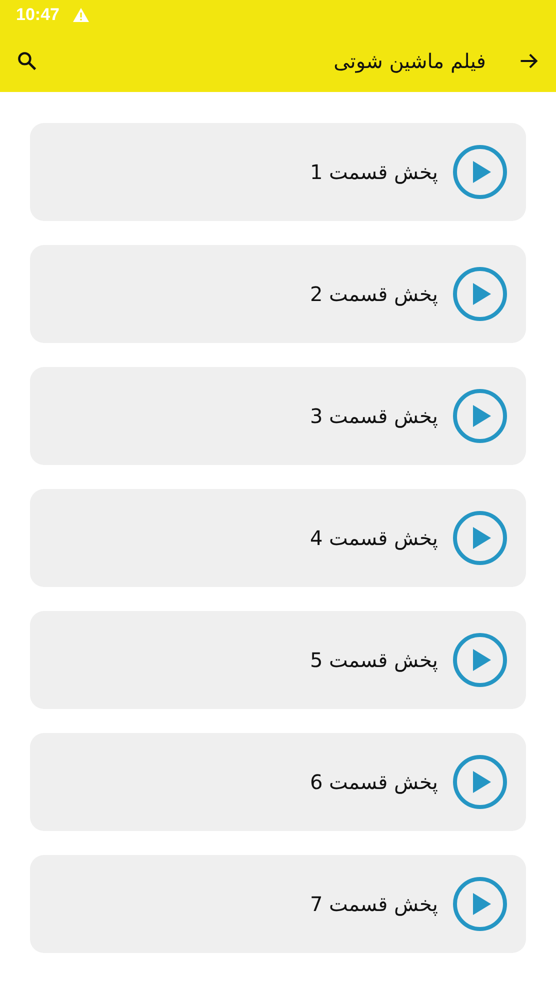  Describe the element at coordinates (278, 172) in the screenshot. I see `episode-button: پخش قسمت 1` at that location.